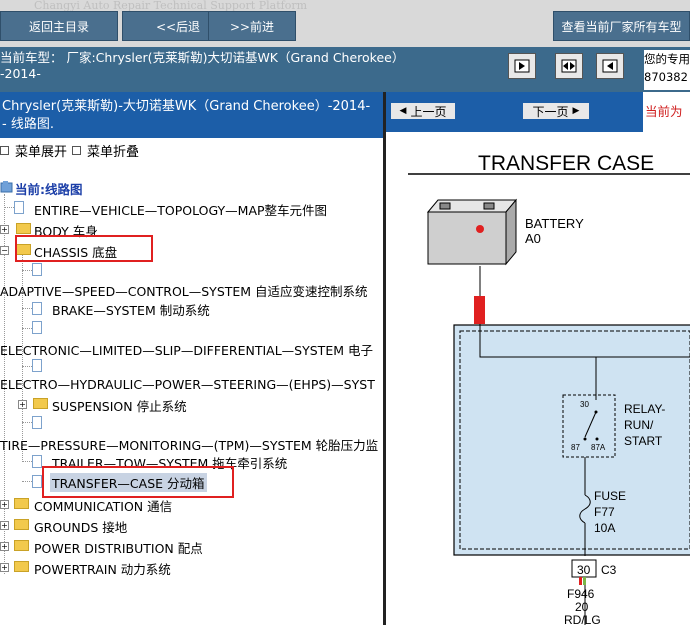  I want to click on battery-label: BATTERY, so click(554, 223).